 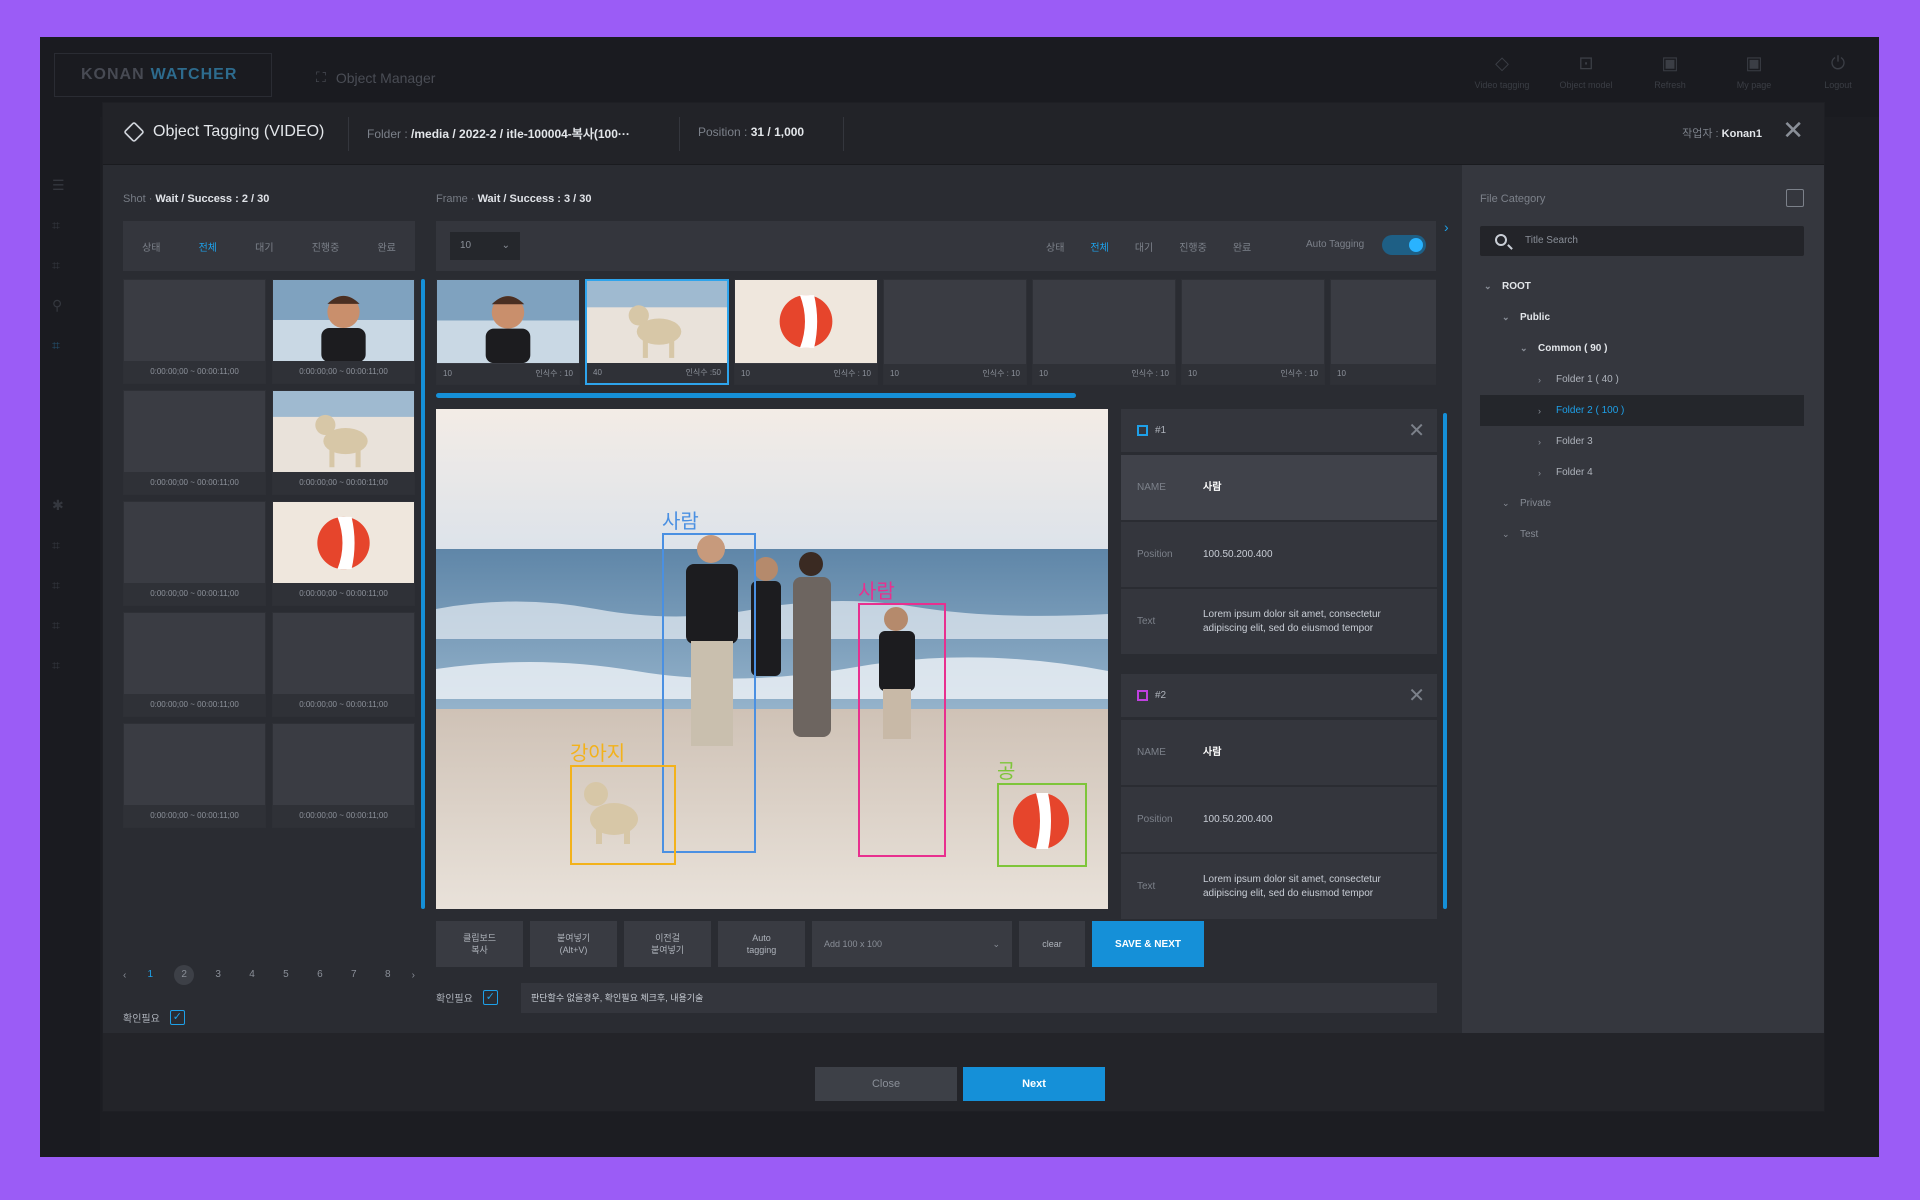 I want to click on chevron-left-icon: ‹, so click(x=124, y=975).